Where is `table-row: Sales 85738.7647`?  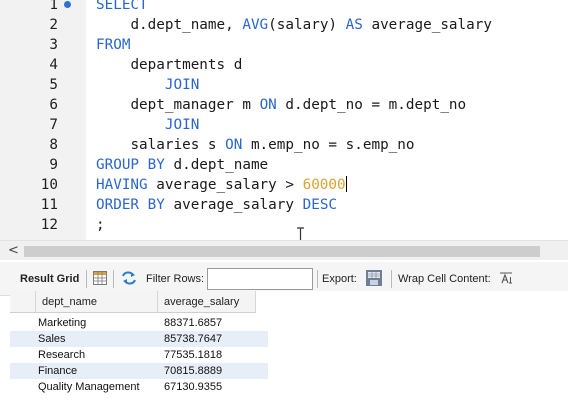
table-row: Sales 85738.7647 is located at coordinates (139, 339).